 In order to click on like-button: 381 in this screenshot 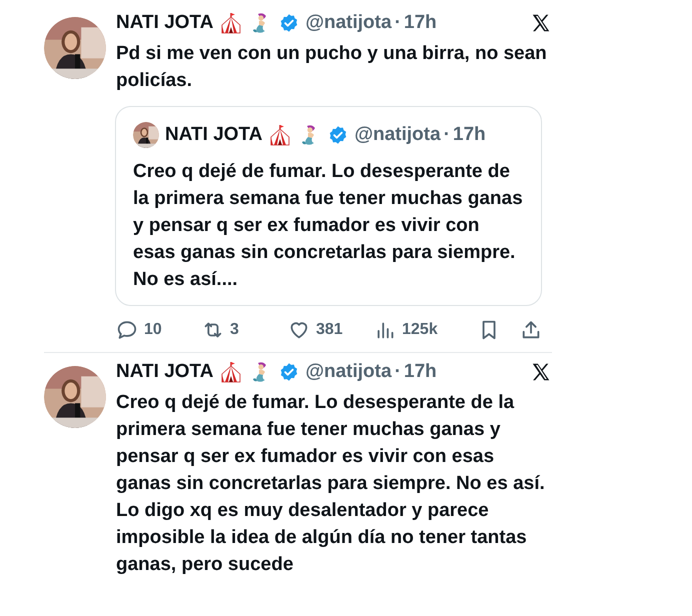, I will do `click(331, 330)`.